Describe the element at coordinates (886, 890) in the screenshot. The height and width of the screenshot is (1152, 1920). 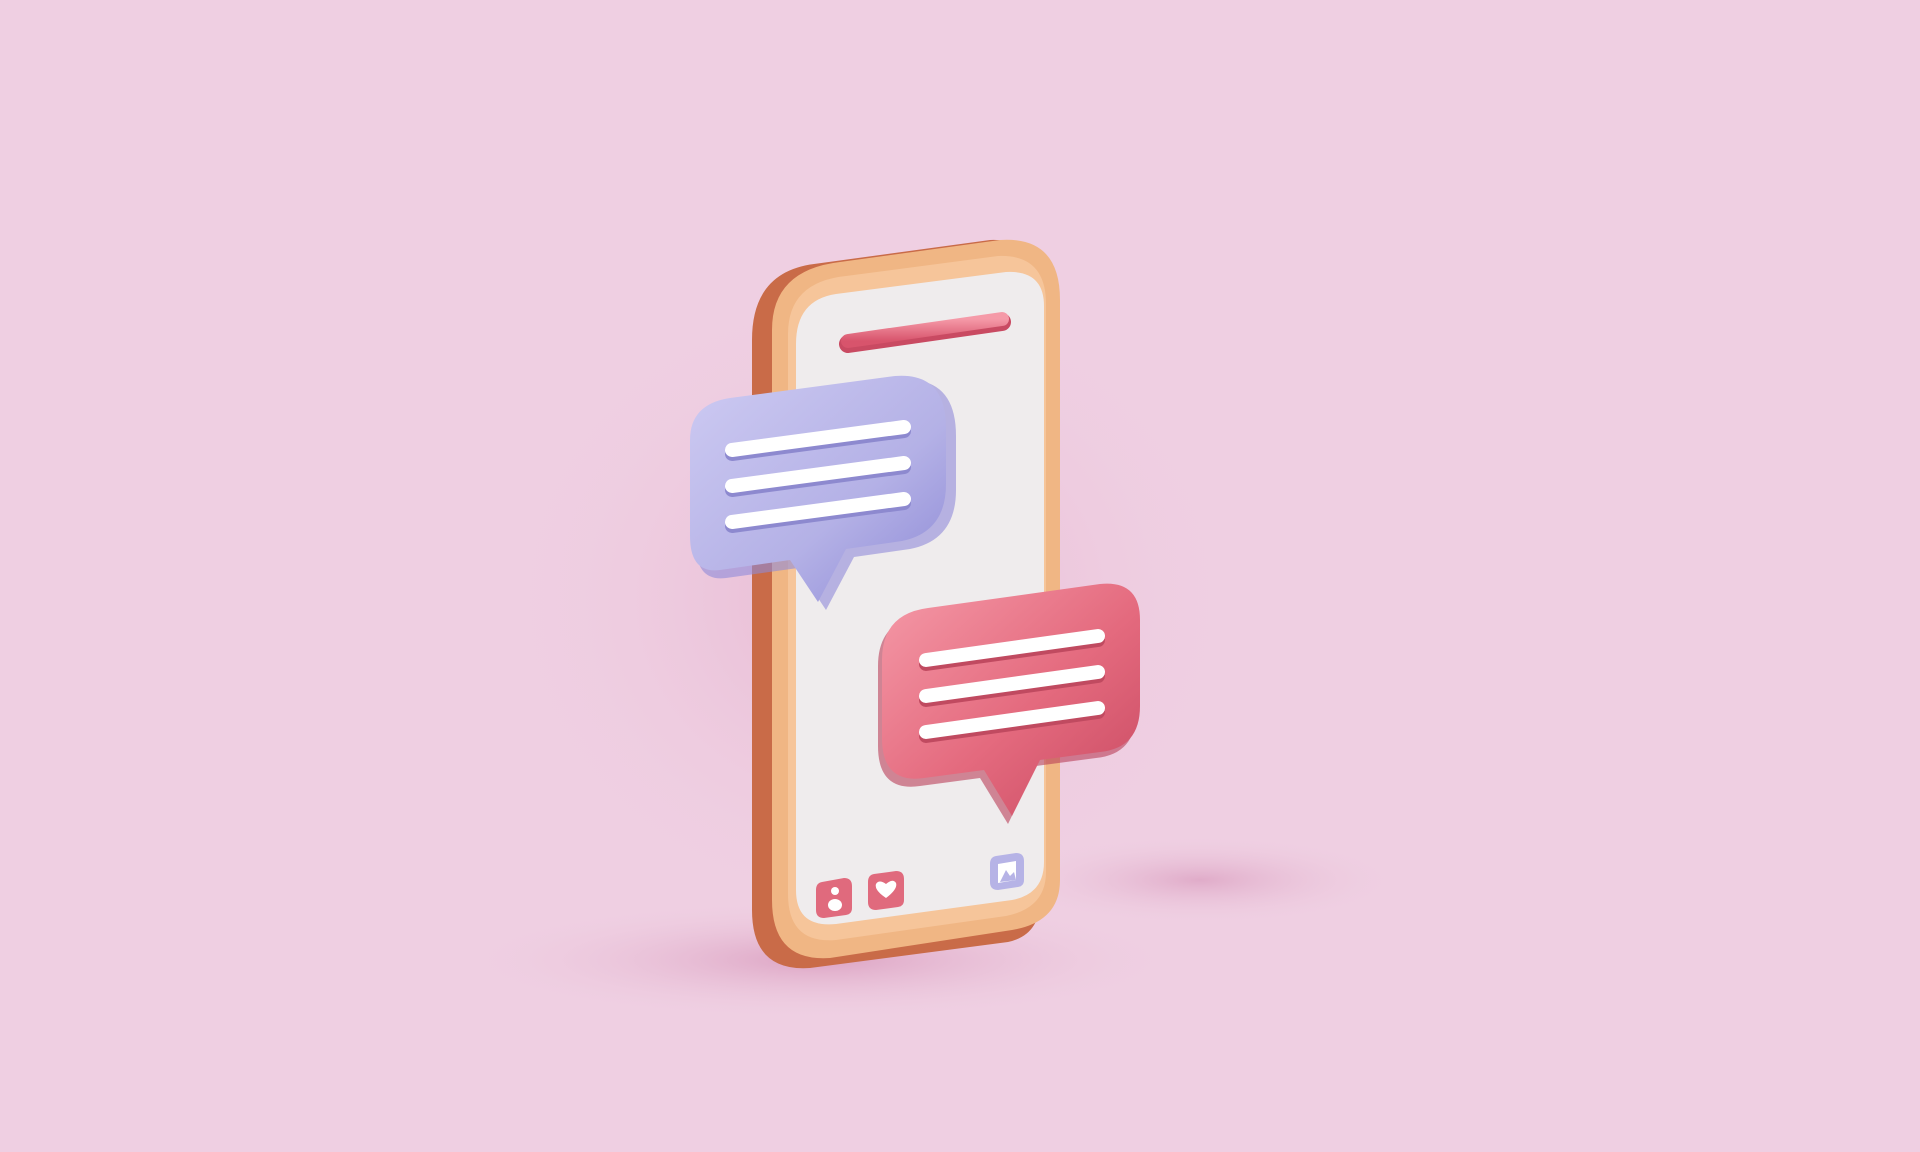
I see `heart-icon` at that location.